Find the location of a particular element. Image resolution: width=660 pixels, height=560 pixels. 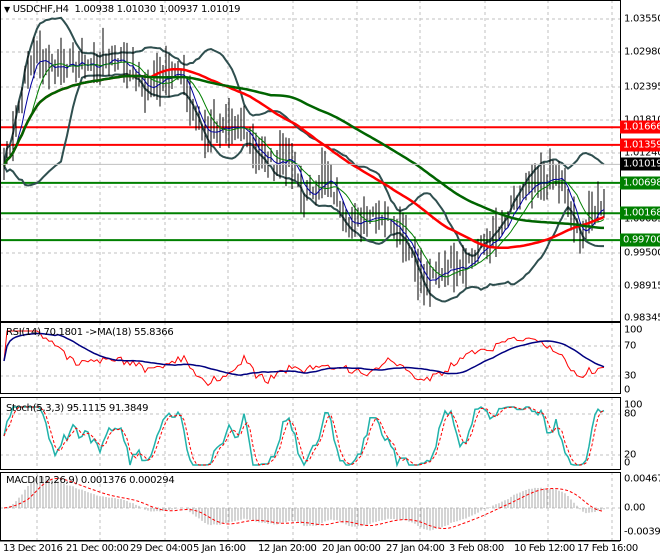

macd-axis-max: 0.004671 is located at coordinates (642, 479).